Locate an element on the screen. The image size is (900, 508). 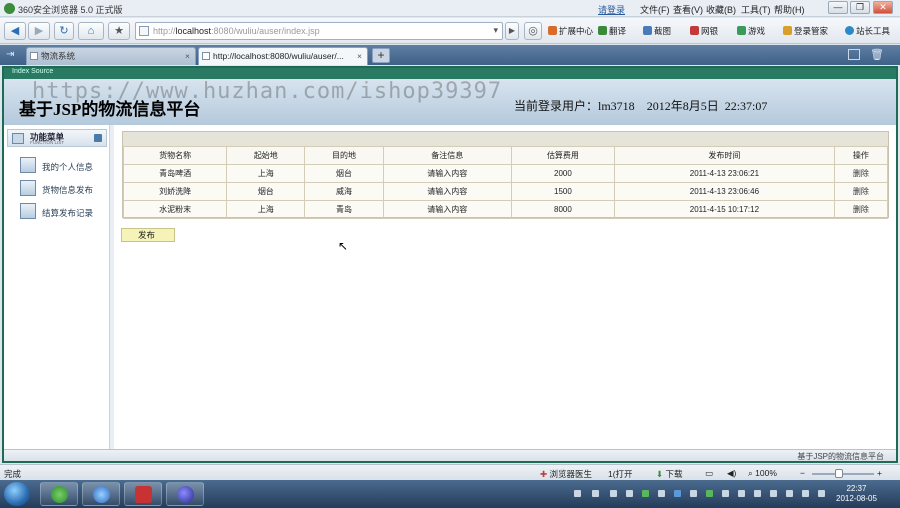
menu-header: 功能菜单 FUNCTION LIST is located at coordinates (57, 138).